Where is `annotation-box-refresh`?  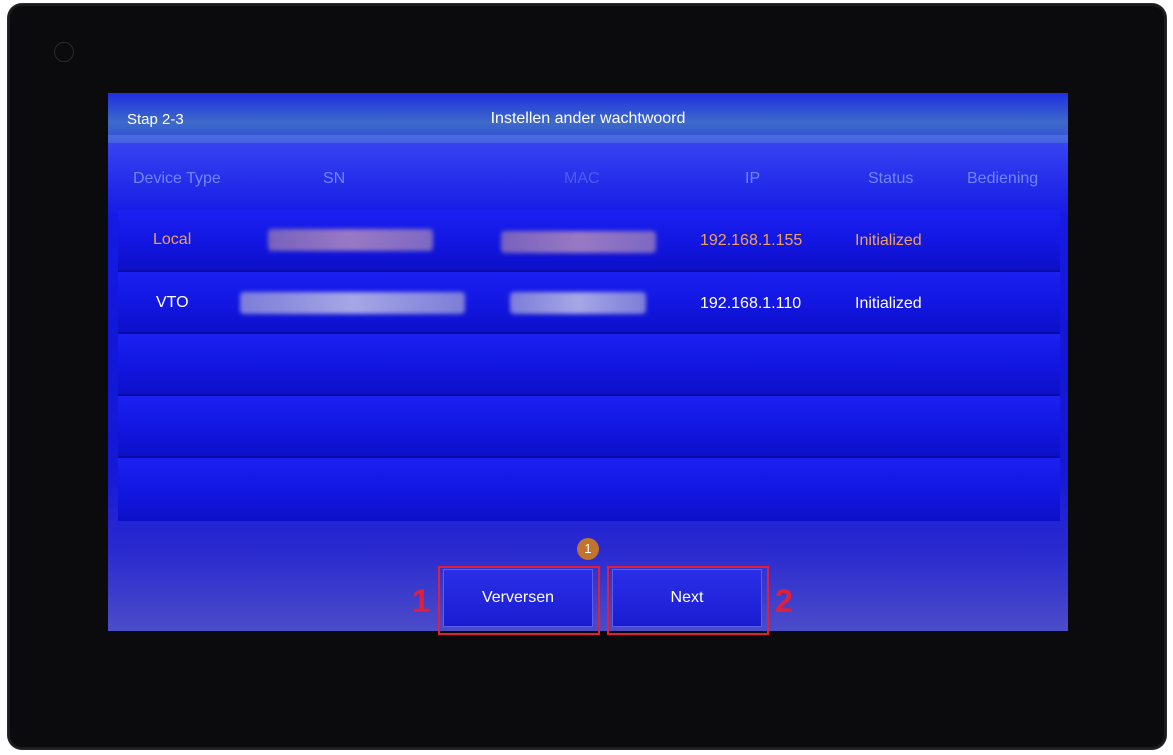 annotation-box-refresh is located at coordinates (519, 600).